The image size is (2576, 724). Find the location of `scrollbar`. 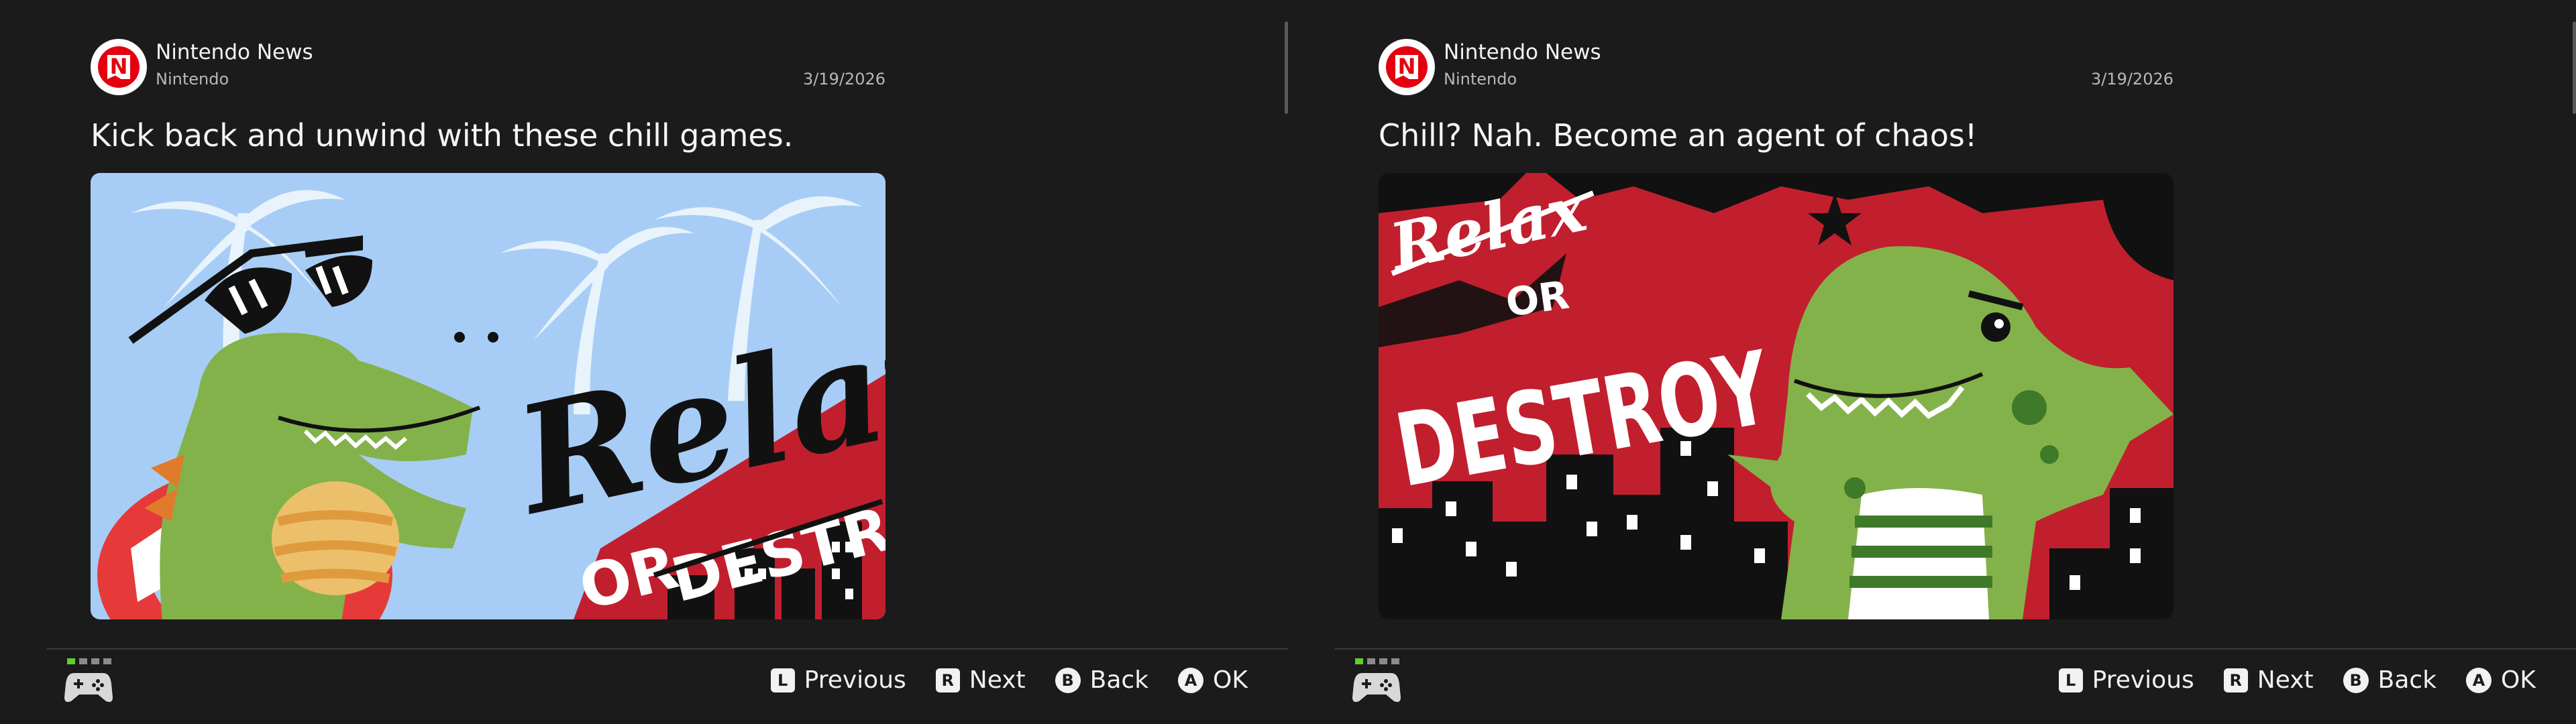

scrollbar is located at coordinates (2574, 67).